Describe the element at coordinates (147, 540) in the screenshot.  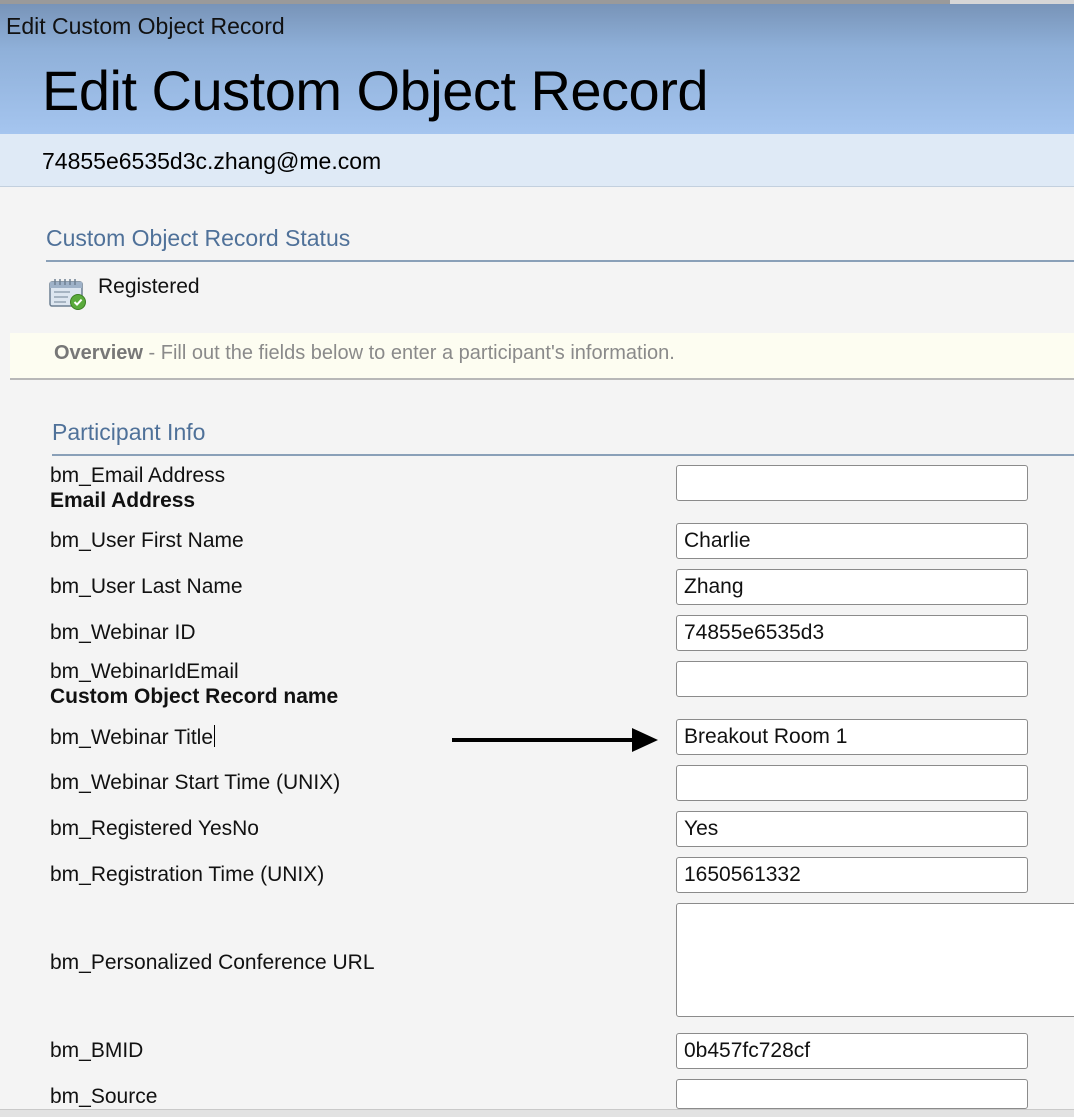
I see `field-label-first-name: bm_User First Name` at that location.